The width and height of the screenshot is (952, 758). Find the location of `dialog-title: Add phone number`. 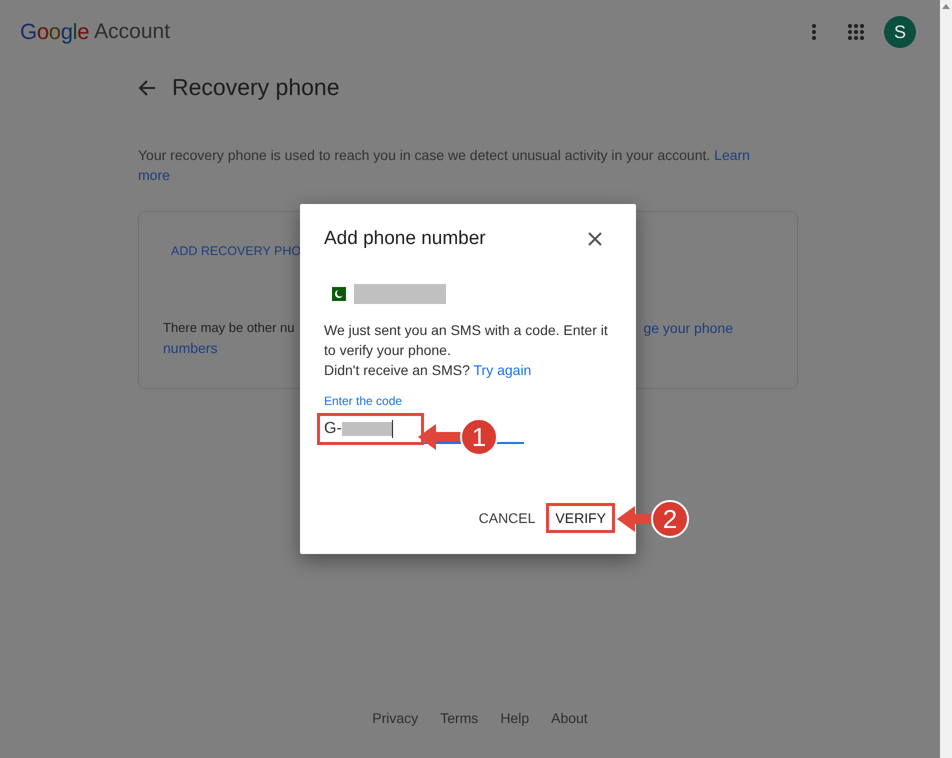

dialog-title: Add phone number is located at coordinates (405, 239).